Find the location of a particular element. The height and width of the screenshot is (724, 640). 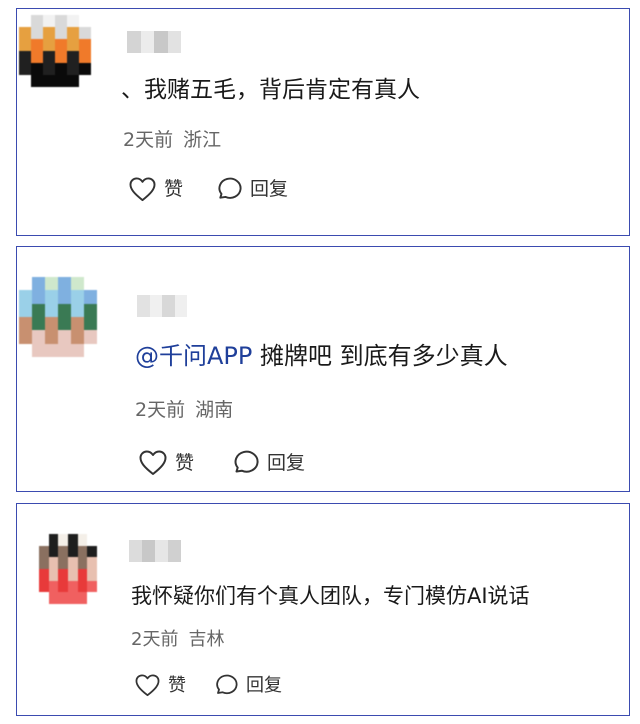

comment-text: 、我赌五毛，背后肯定有真人 is located at coordinates (270, 90).